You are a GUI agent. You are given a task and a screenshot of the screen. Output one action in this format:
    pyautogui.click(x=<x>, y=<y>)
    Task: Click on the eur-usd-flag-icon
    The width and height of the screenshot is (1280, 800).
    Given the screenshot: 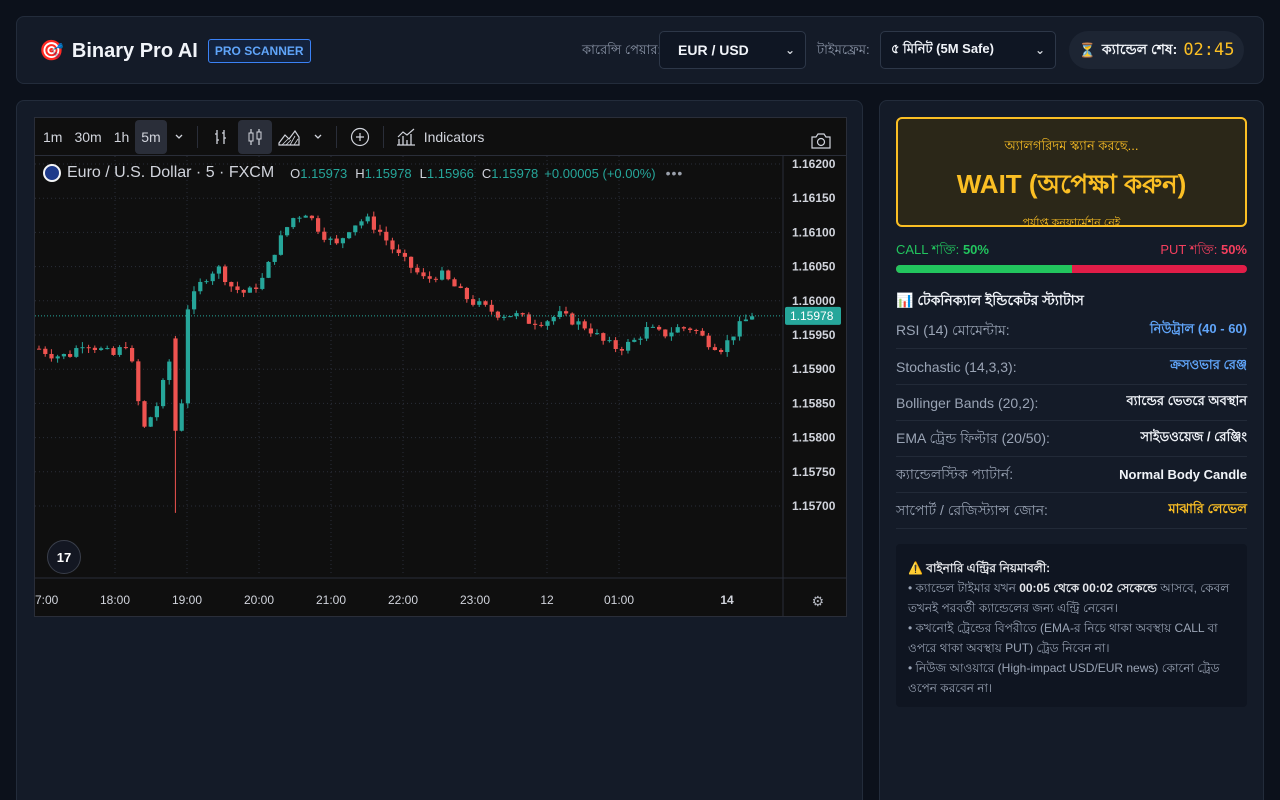 What is the action you would take?
    pyautogui.click(x=52, y=173)
    